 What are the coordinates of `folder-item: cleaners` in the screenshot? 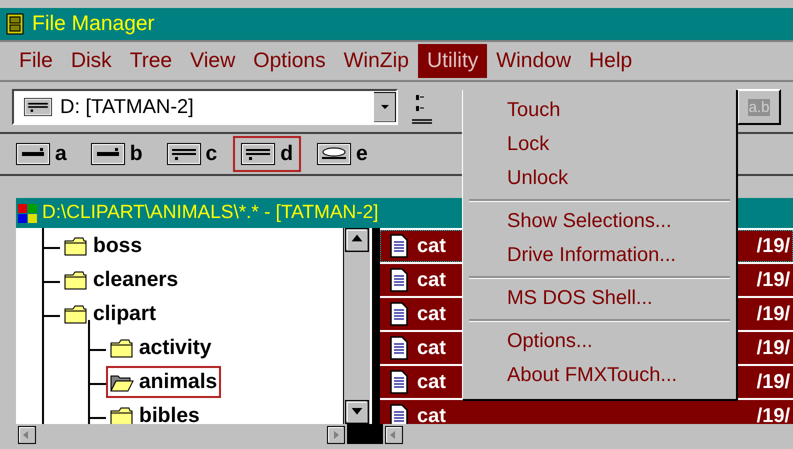 It's located at (121, 280).